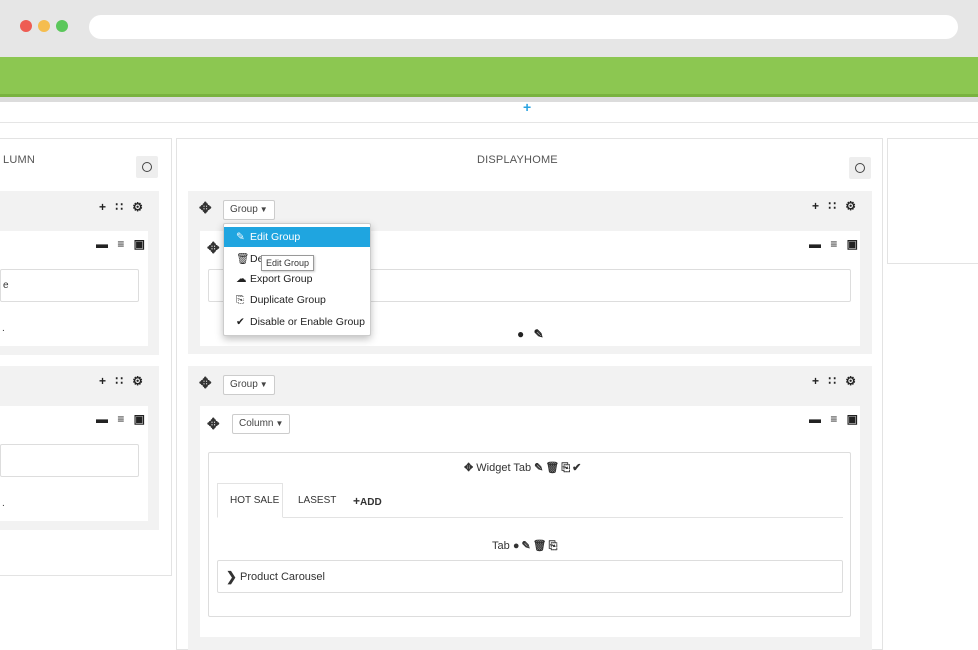 The width and height of the screenshot is (978, 650). I want to click on tooltip: Edit Group, so click(288, 263).